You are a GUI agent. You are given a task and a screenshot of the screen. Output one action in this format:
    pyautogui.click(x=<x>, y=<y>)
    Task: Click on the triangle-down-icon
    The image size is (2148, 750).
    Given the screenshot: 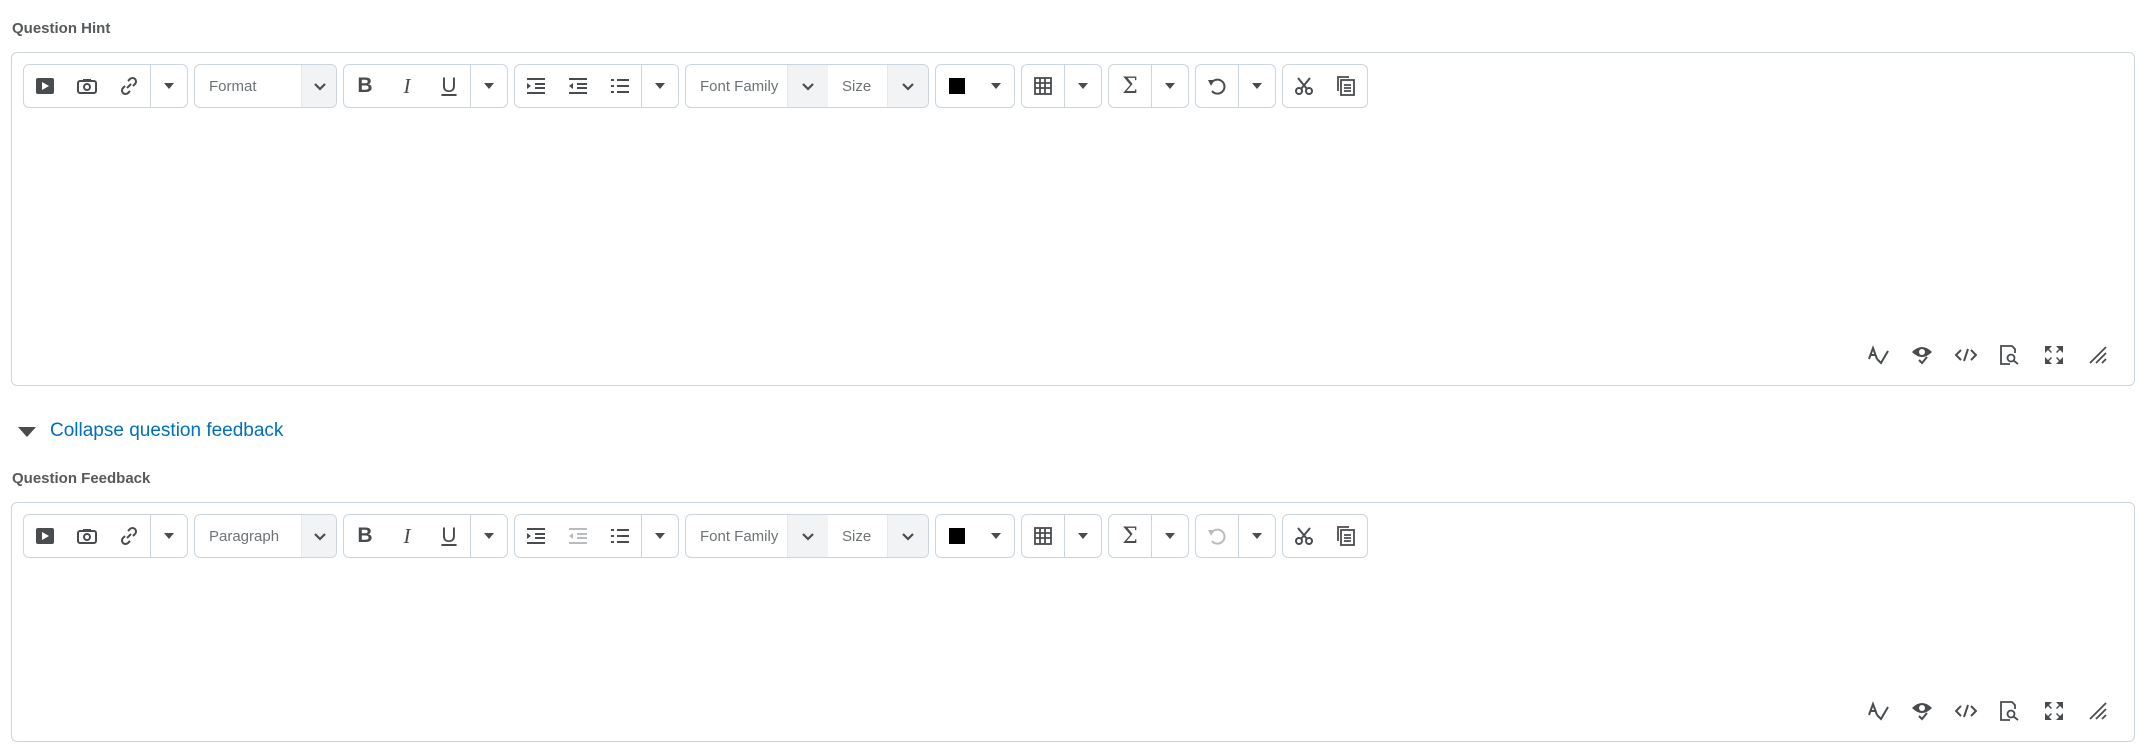 What is the action you would take?
    pyautogui.click(x=27, y=432)
    